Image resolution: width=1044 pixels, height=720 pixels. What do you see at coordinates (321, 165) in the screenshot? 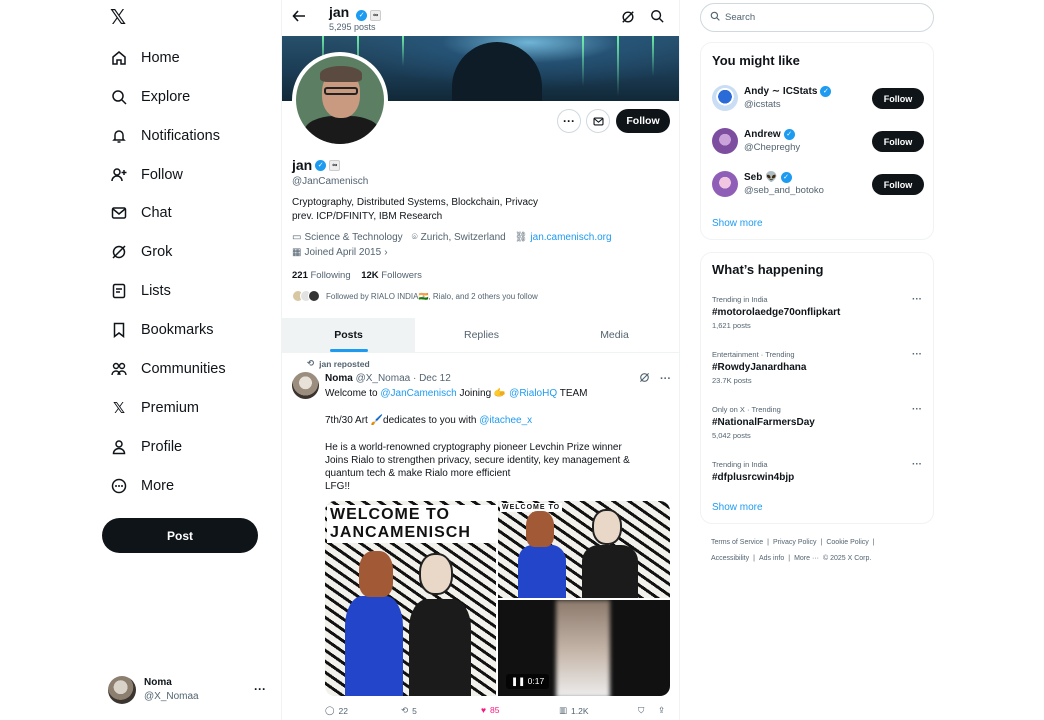
I see `verified-badge-icon: ✓` at bounding box center [321, 165].